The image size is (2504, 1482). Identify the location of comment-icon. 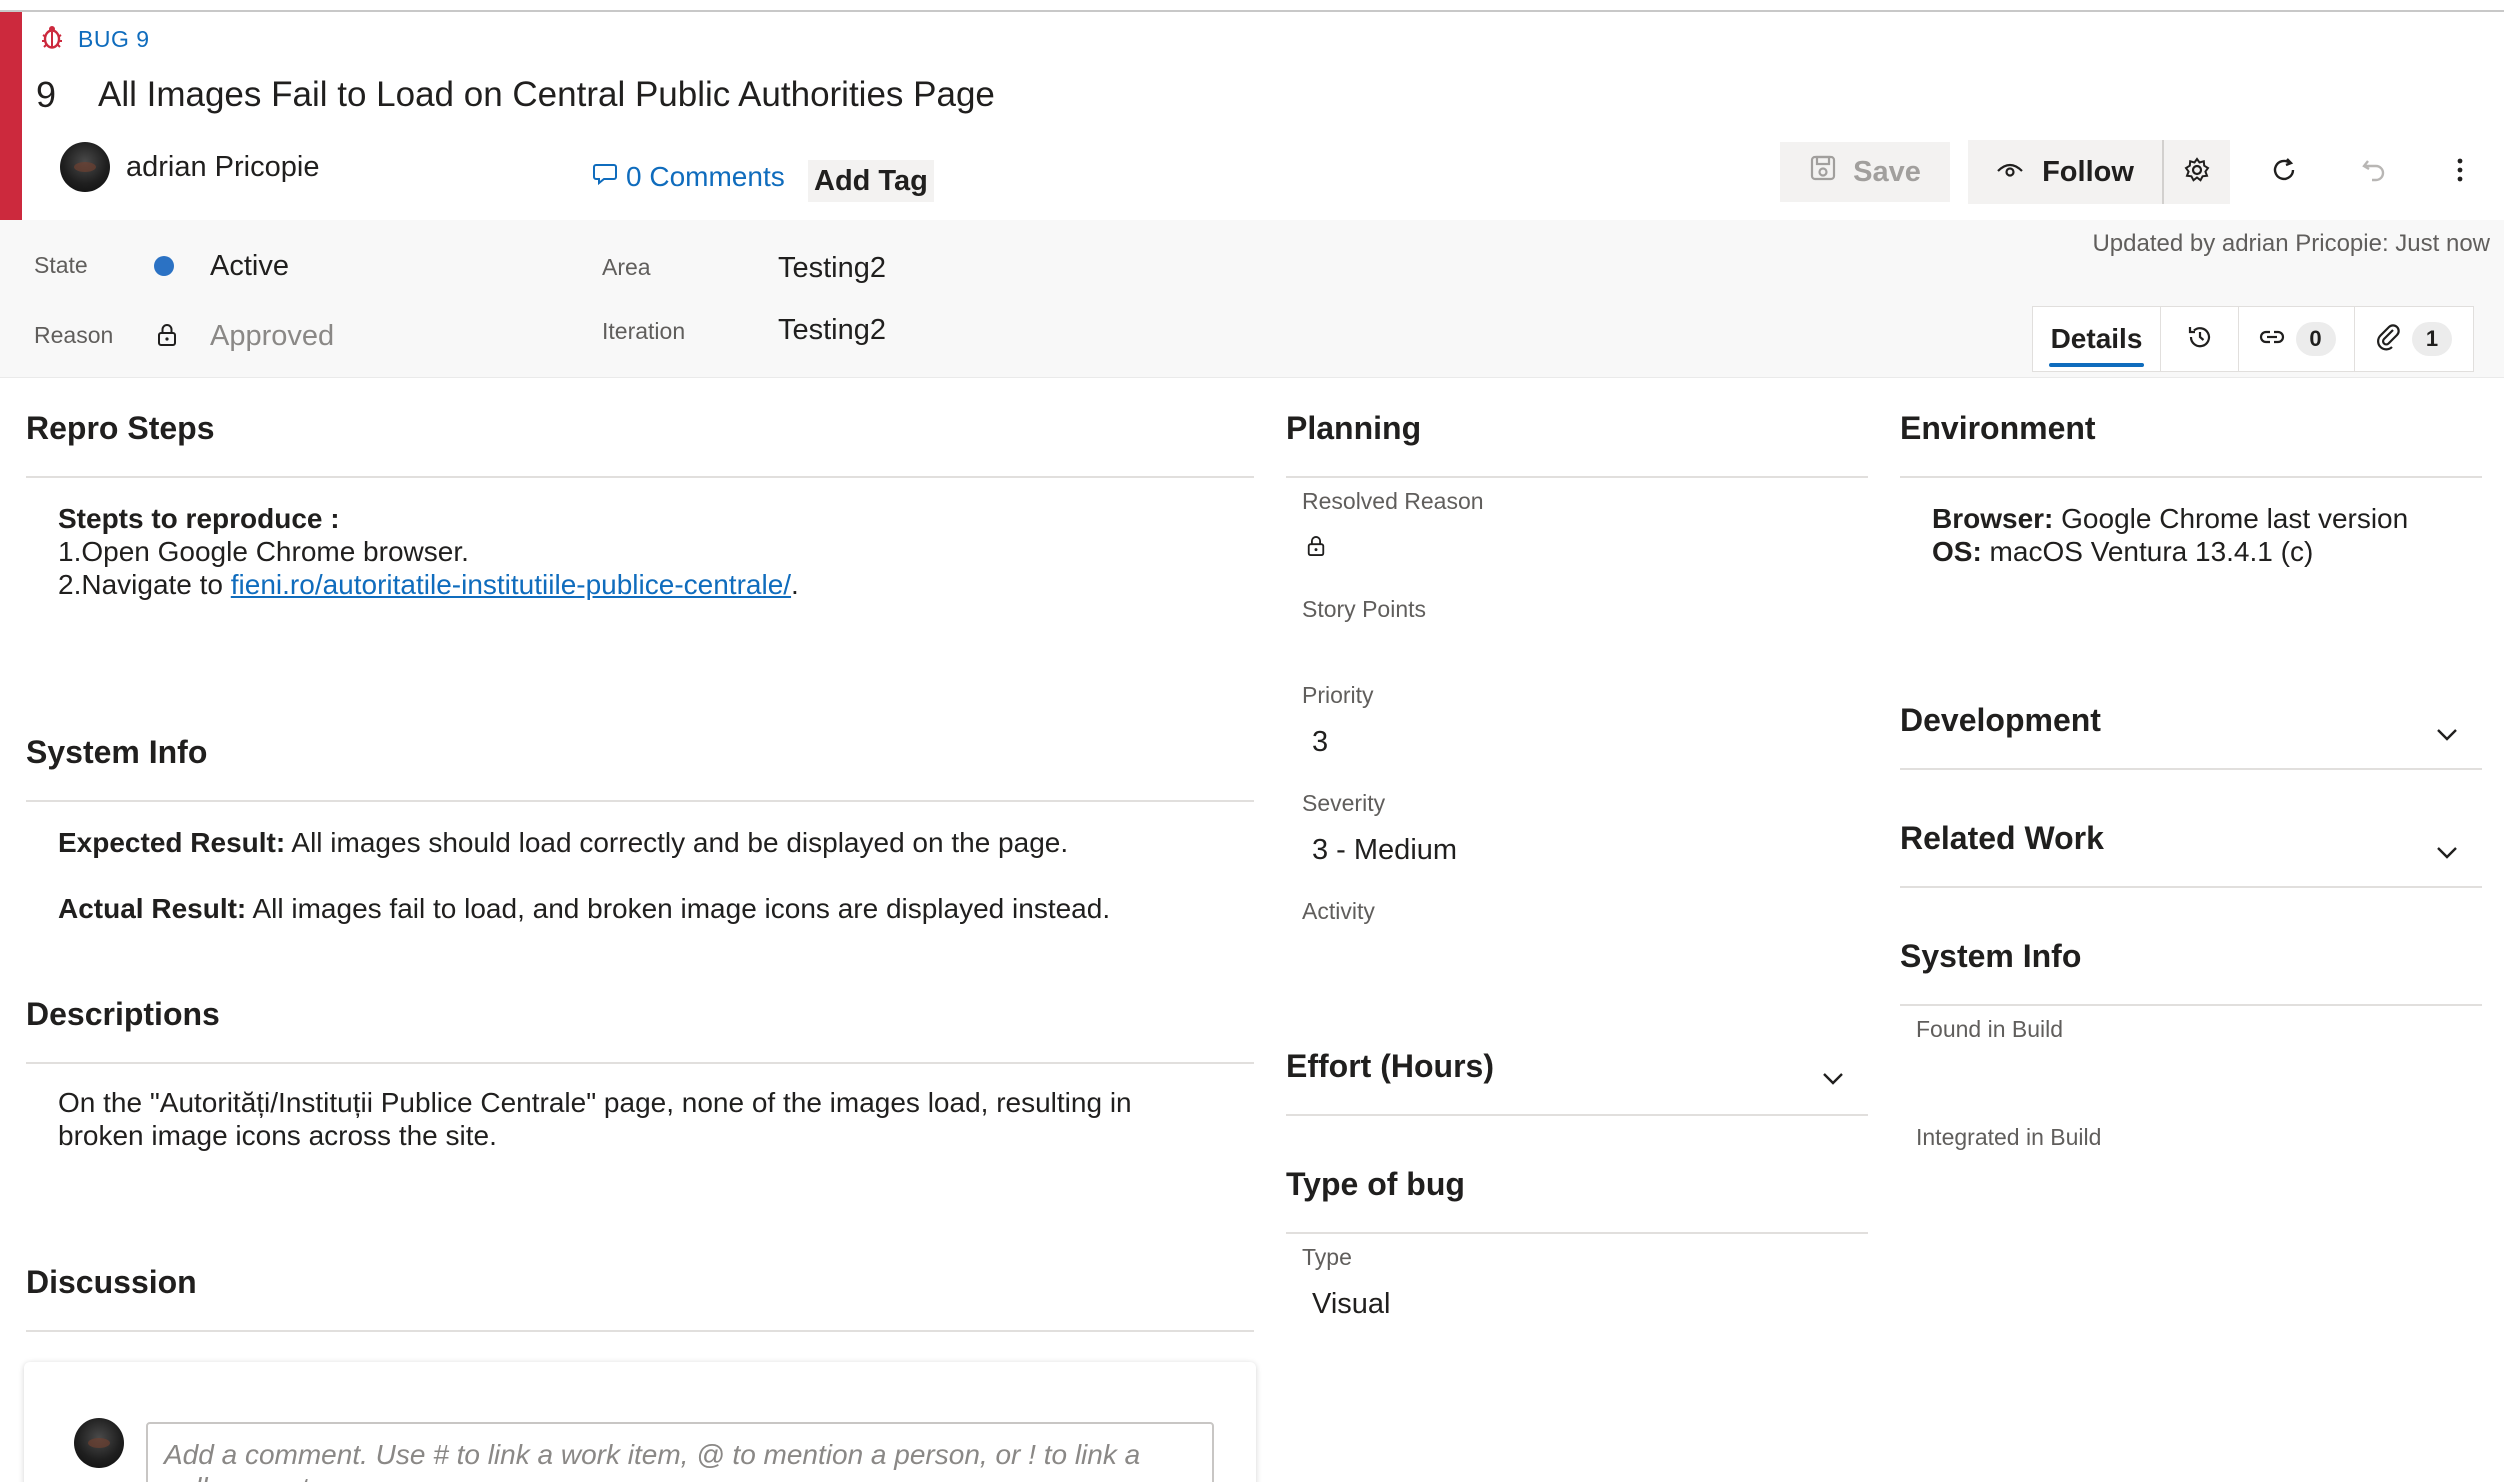
(605, 176).